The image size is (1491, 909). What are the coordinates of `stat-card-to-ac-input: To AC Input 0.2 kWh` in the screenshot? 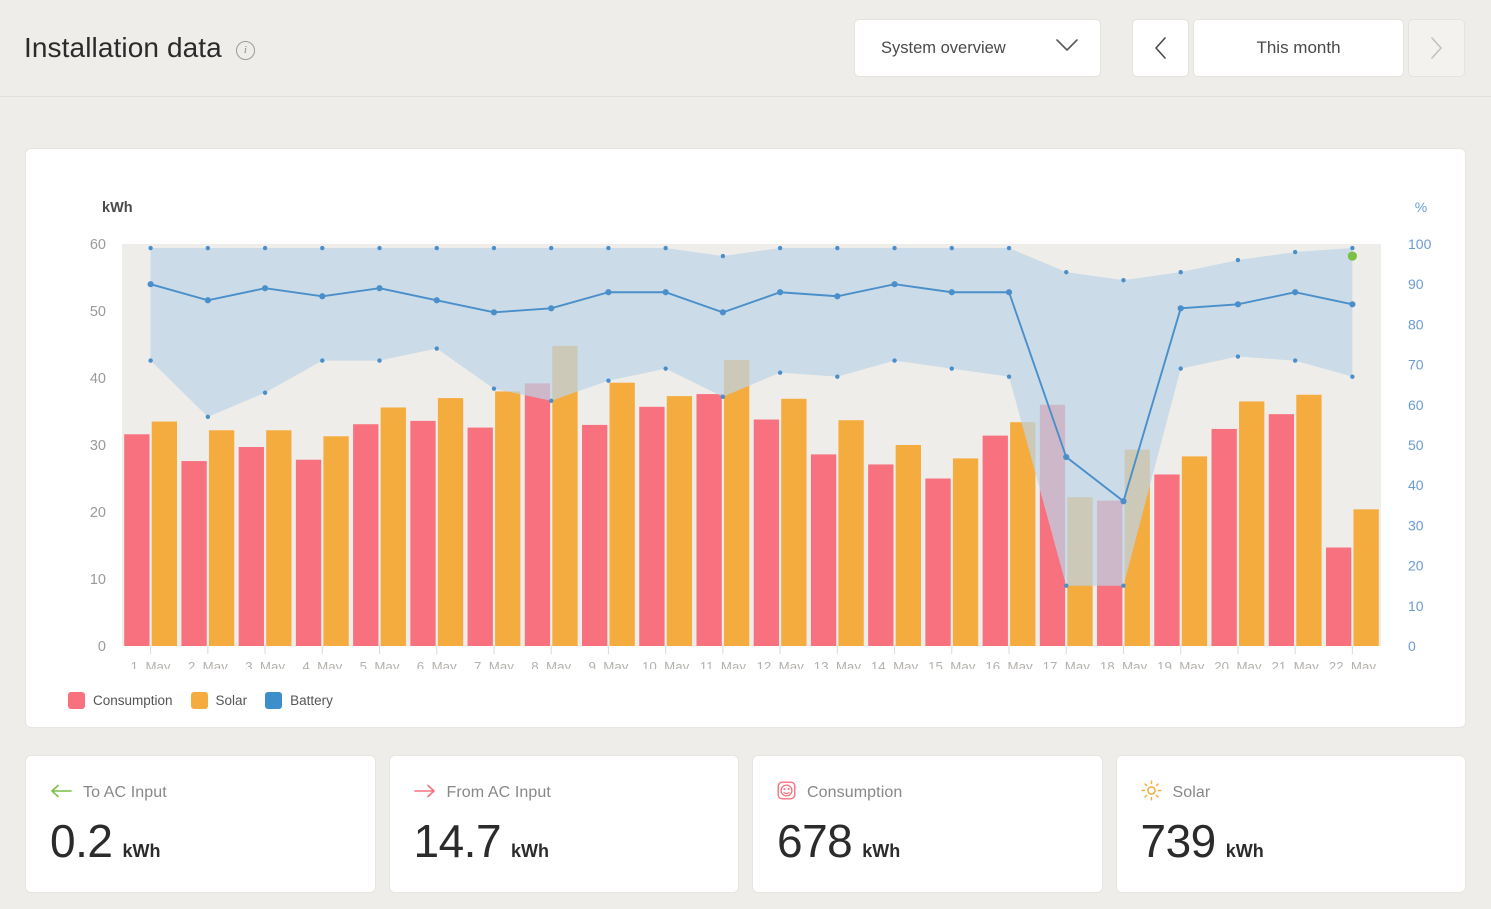 It's located at (200, 824).